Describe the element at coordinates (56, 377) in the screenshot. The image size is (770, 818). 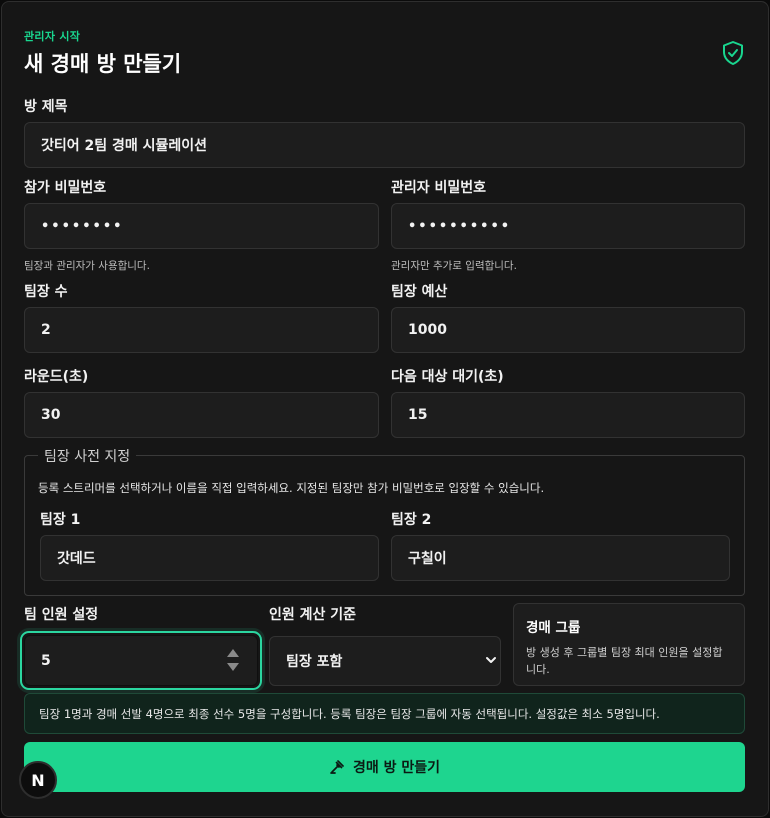
I see `round-seconds-label: 라운드(초)` at that location.